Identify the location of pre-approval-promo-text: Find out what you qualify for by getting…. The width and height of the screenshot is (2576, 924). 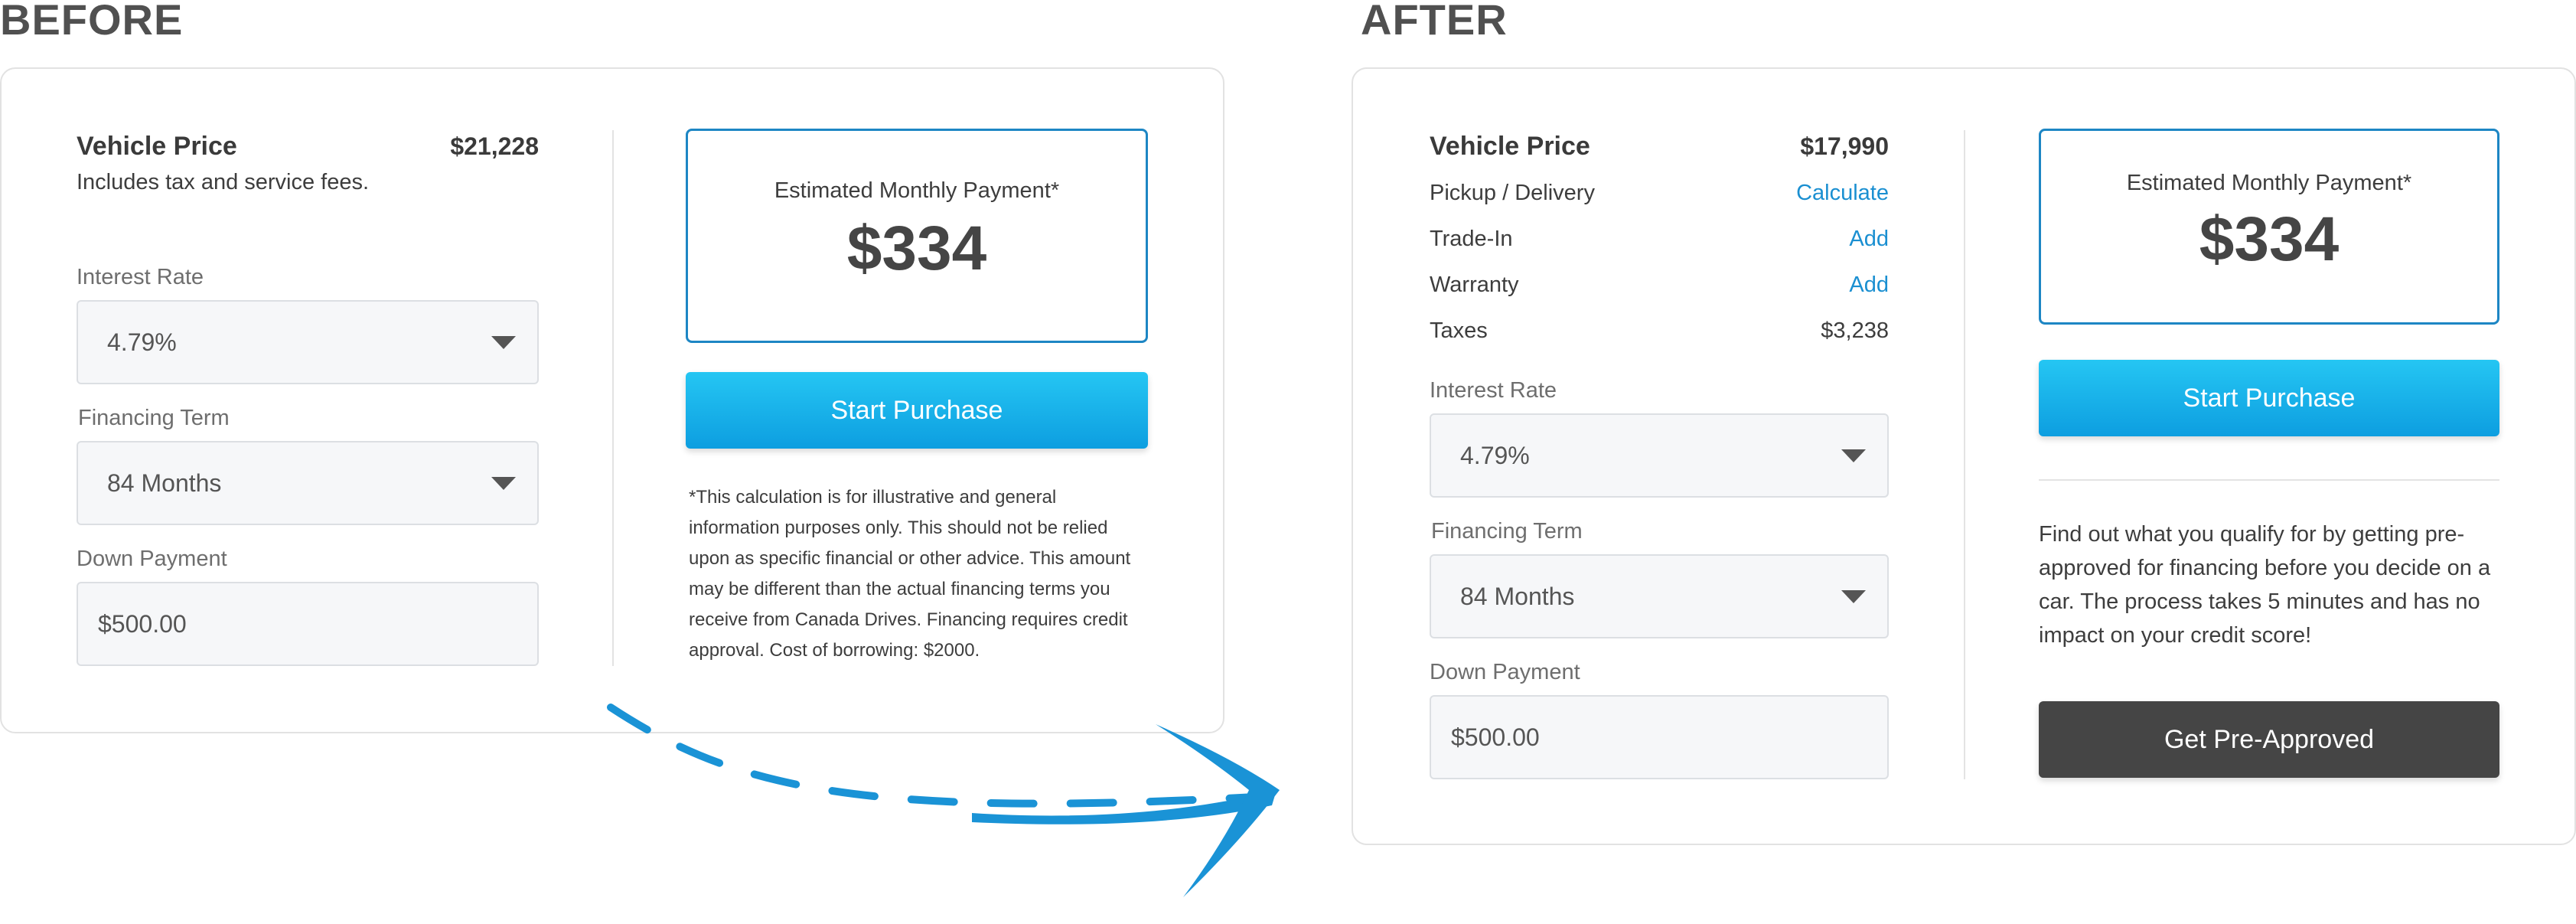
(2265, 585).